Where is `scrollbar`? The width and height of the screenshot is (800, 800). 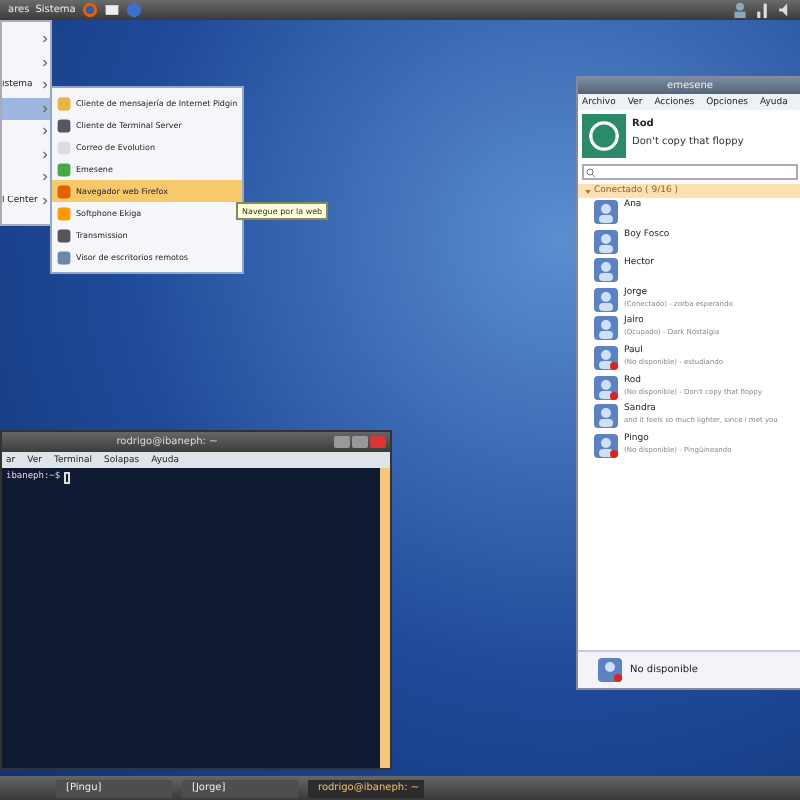 scrollbar is located at coordinates (385, 618).